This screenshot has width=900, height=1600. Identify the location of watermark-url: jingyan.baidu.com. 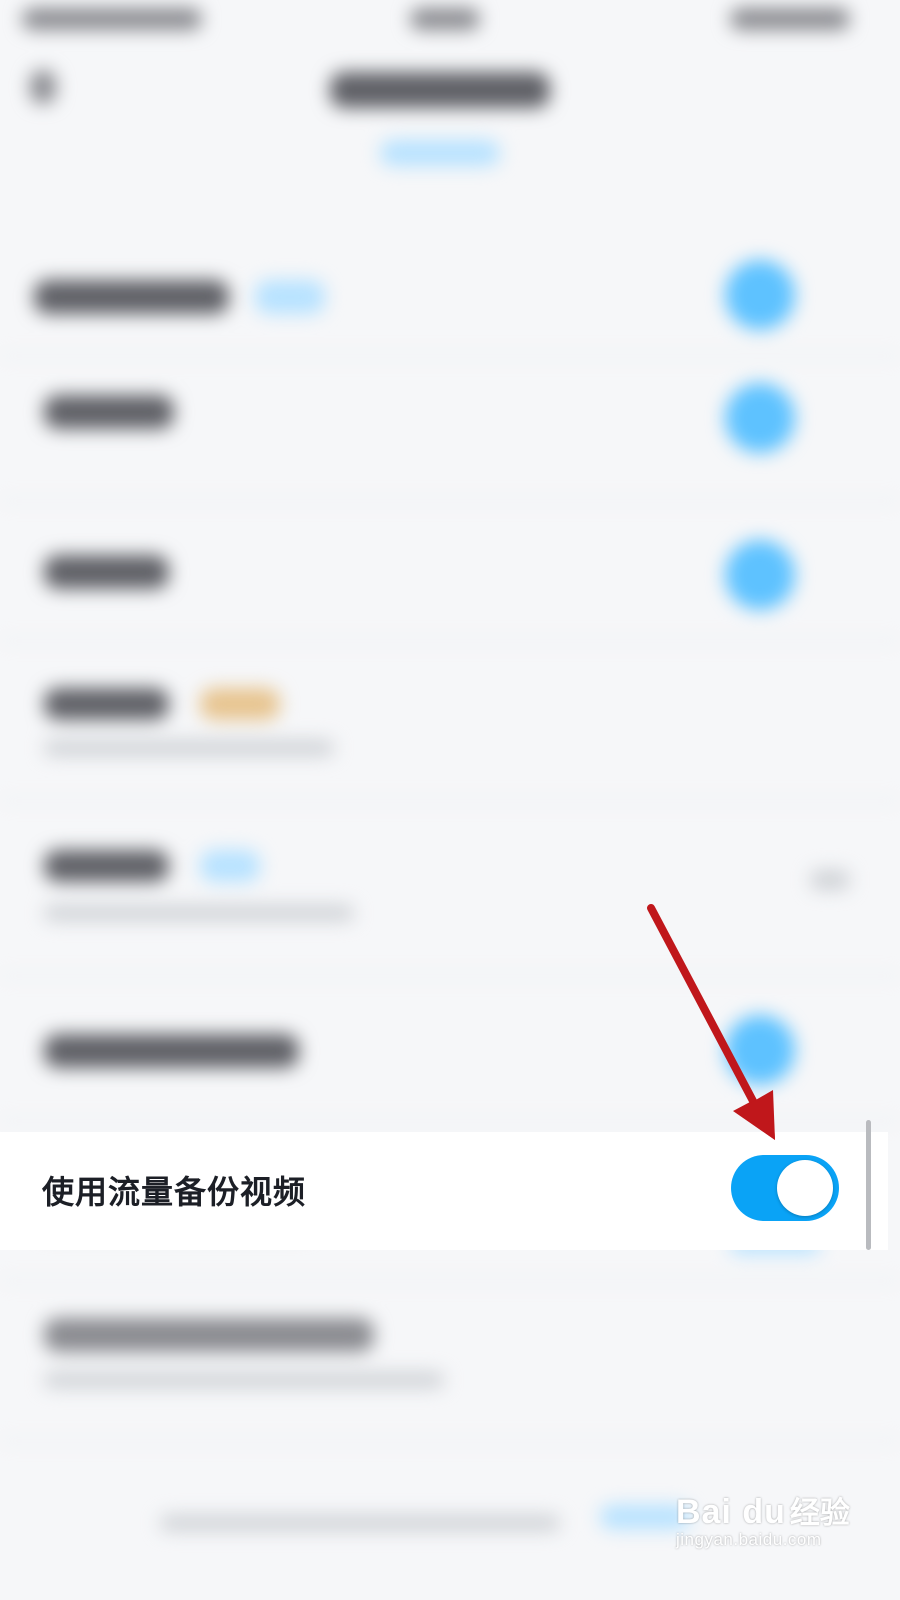
(749, 1539).